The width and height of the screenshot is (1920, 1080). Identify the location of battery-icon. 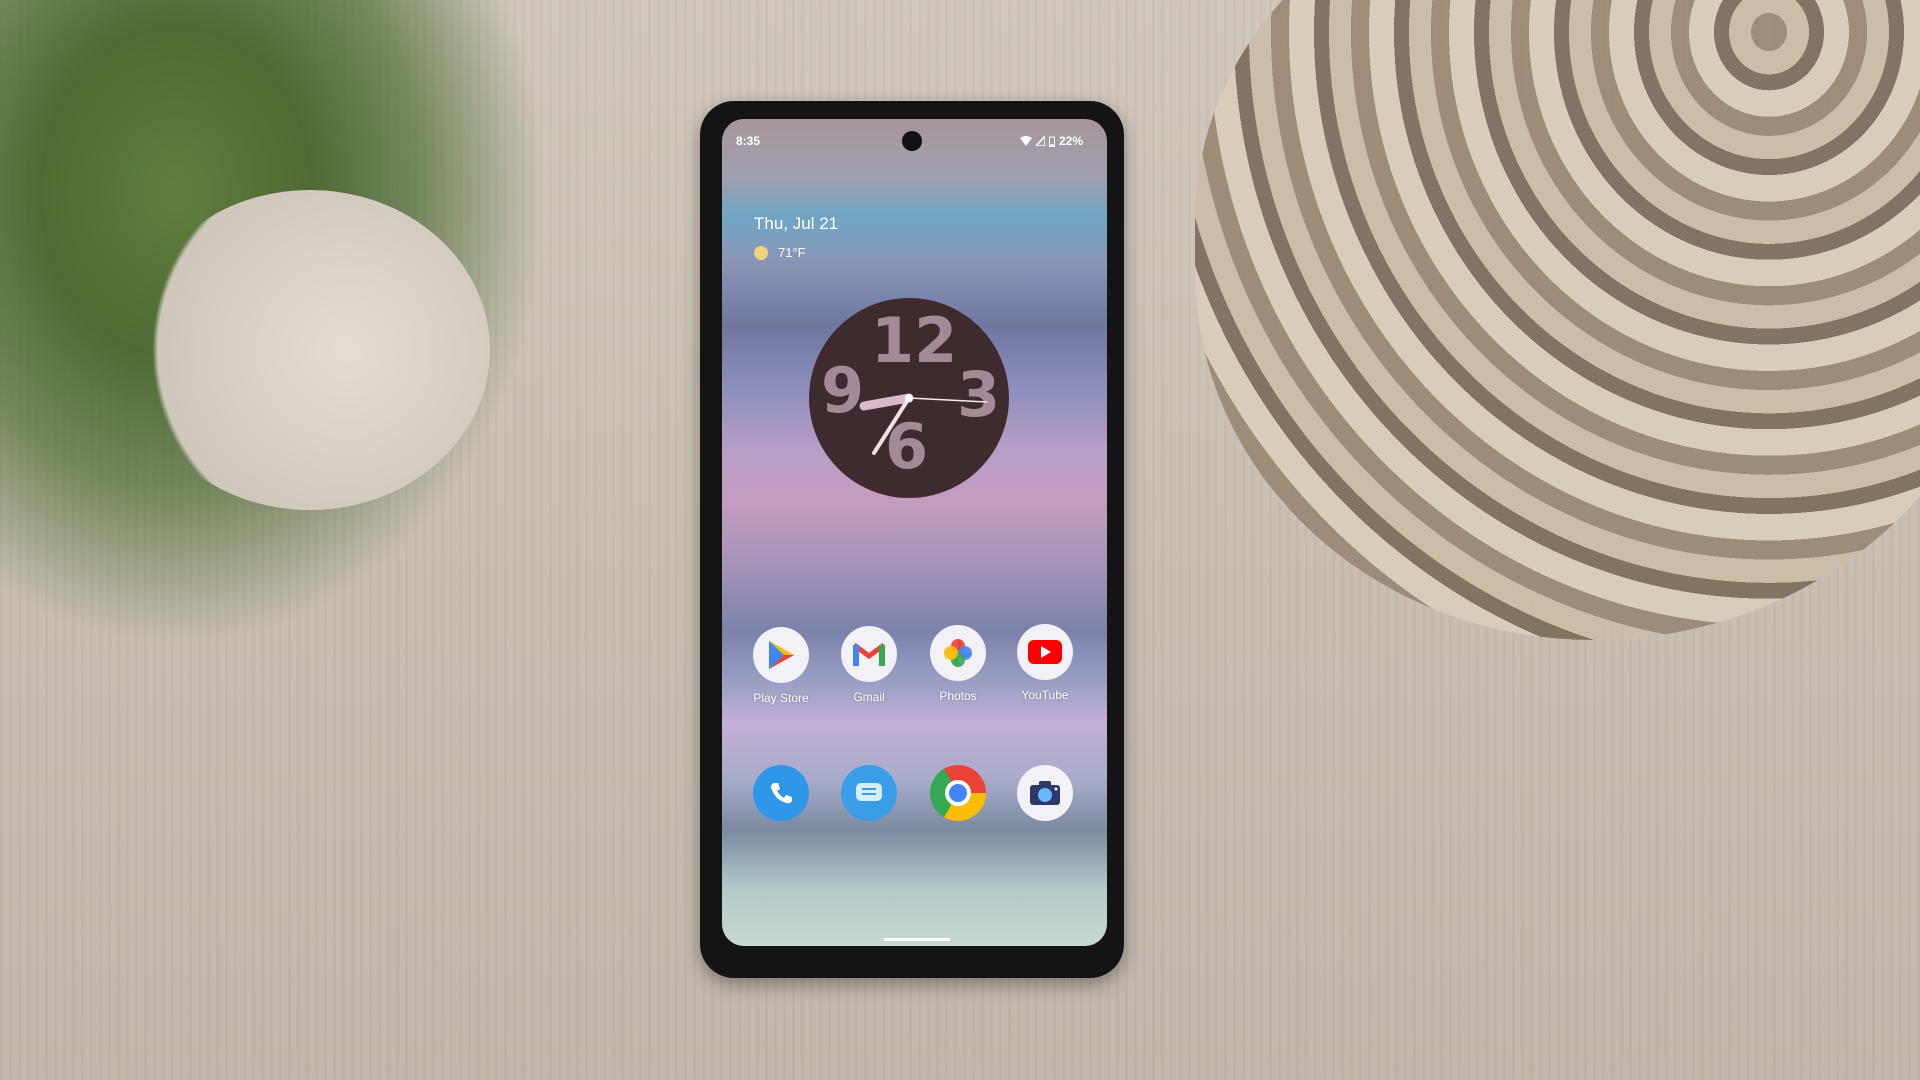
(1051, 141).